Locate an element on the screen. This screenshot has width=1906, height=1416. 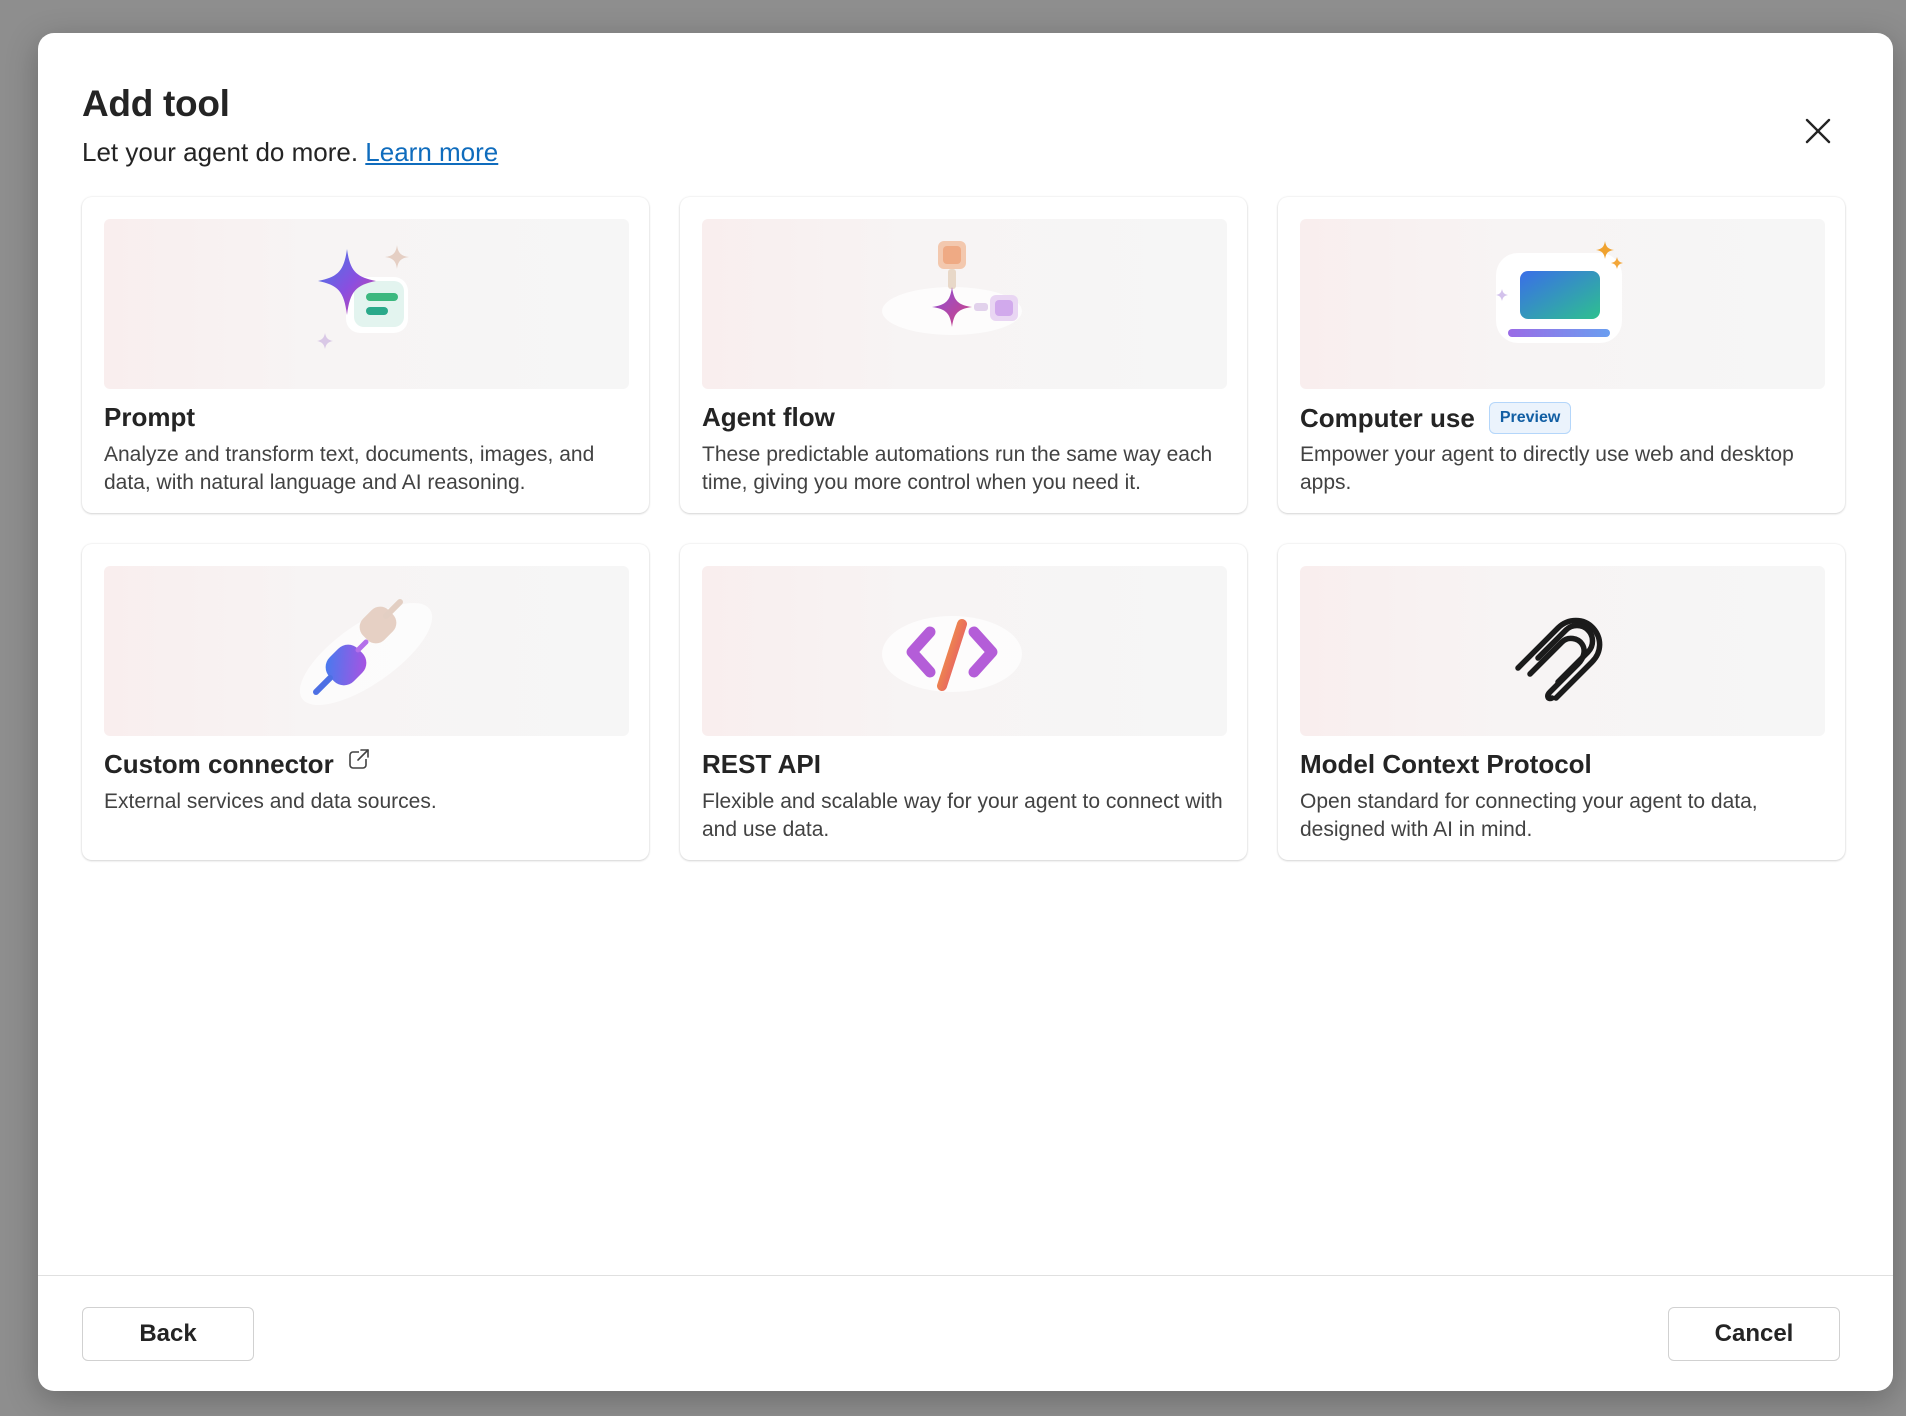
cancel-button: Cancel is located at coordinates (1754, 1334).